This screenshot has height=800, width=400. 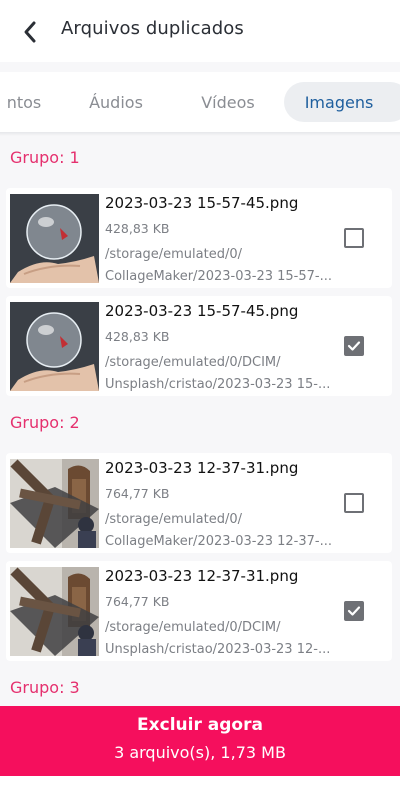 I want to click on app-header: Arquivos duplicados, so click(x=200, y=31).